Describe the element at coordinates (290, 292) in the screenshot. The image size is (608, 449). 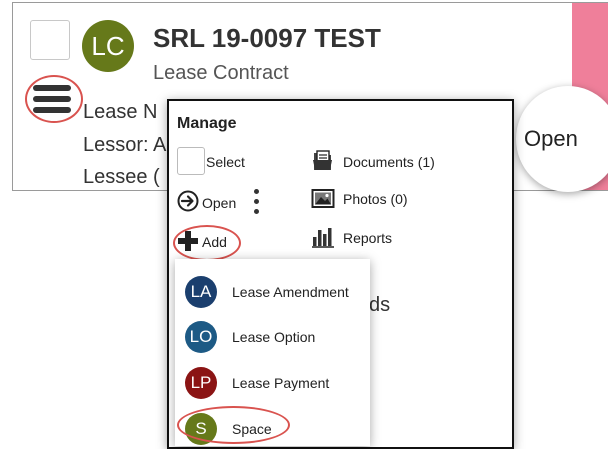
I see `lease-amendment-label: Lease Amendment` at that location.